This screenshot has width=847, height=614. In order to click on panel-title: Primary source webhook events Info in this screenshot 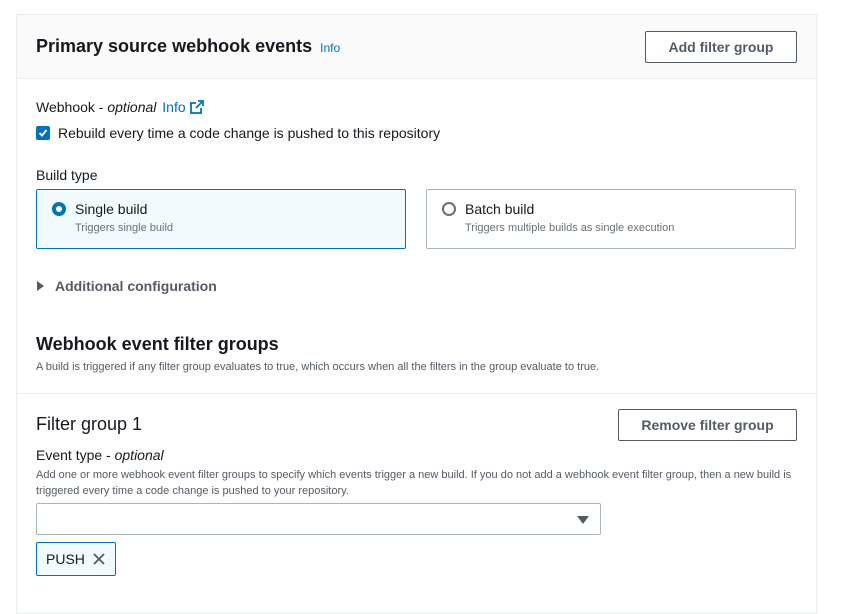, I will do `click(188, 46)`.